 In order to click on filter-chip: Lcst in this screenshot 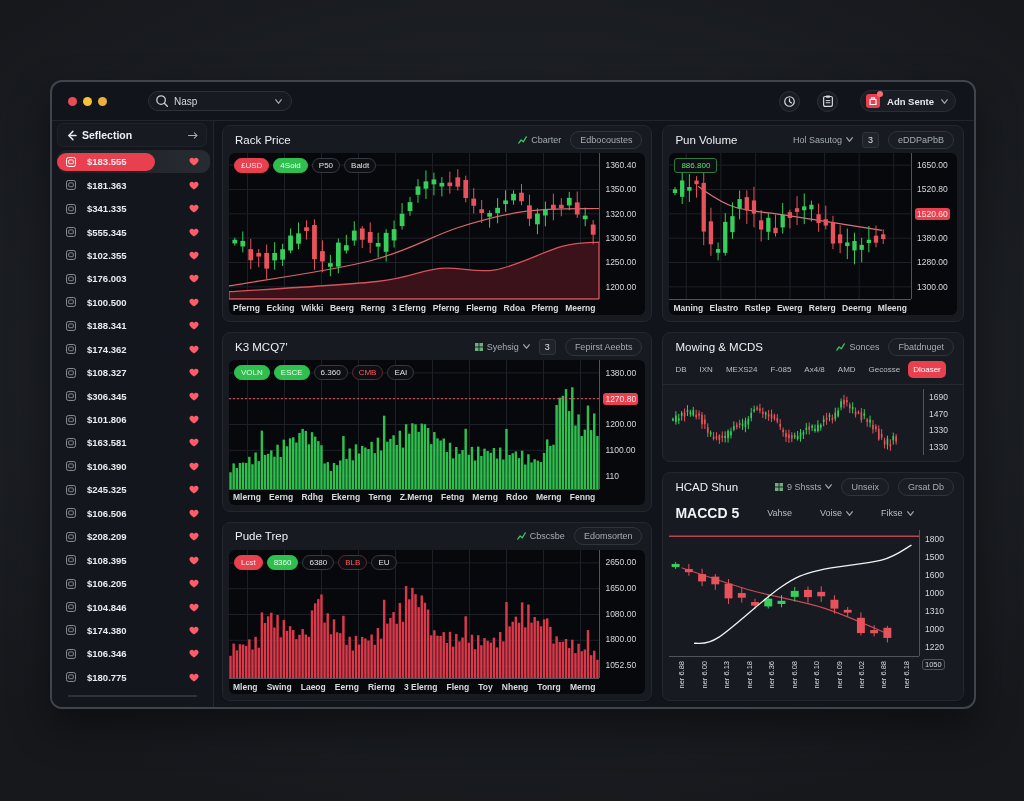, I will do `click(248, 562)`.